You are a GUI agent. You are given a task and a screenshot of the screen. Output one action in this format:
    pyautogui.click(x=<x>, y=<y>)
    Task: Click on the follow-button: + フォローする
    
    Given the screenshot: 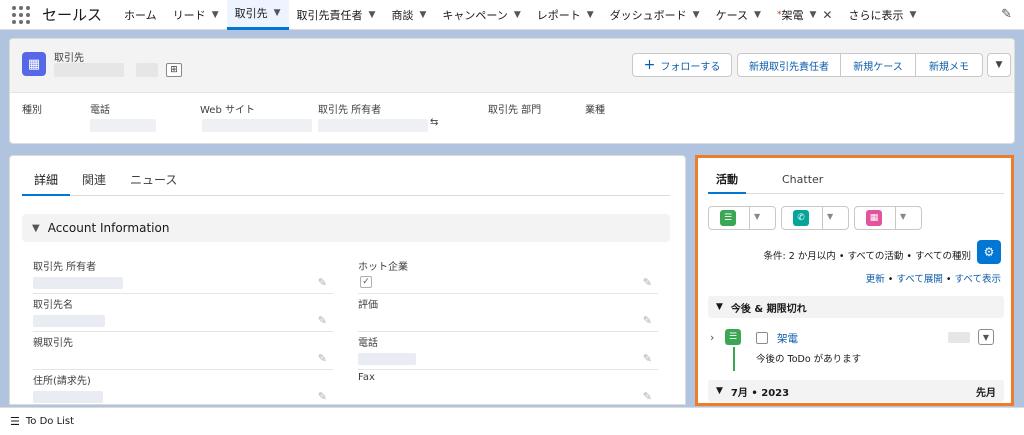 What is the action you would take?
    pyautogui.click(x=682, y=65)
    